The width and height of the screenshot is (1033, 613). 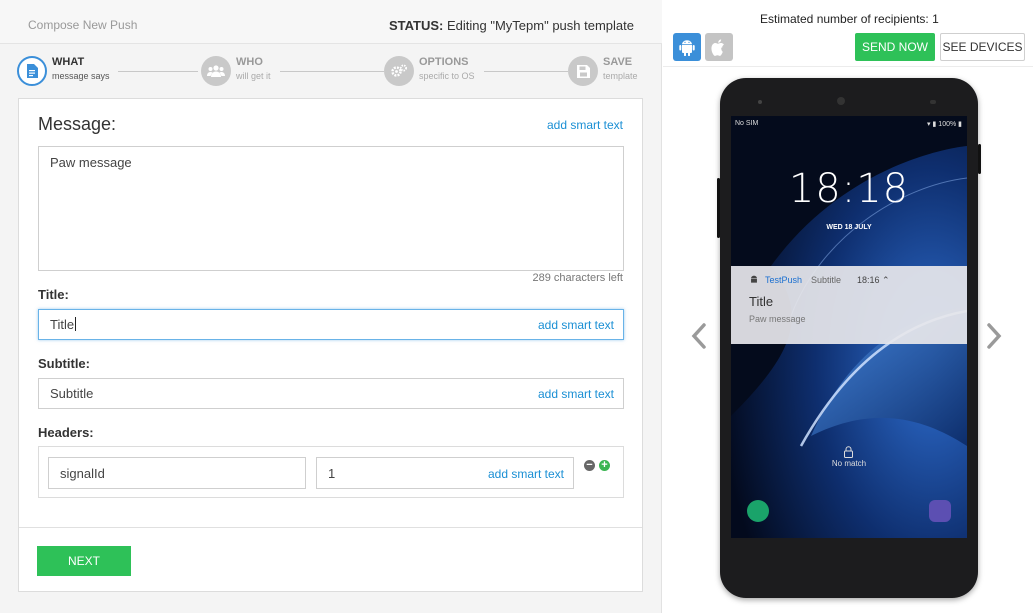 I want to click on step-title: SAVE, so click(x=618, y=62).